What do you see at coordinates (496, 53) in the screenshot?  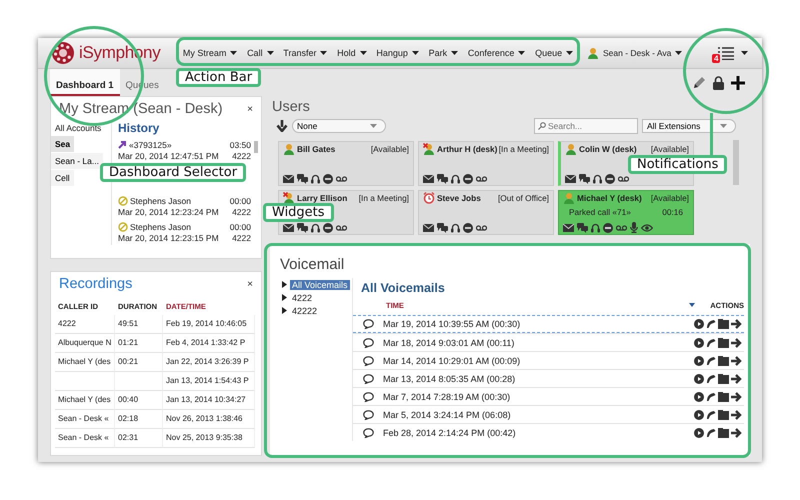 I see `menu-button: Conference` at bounding box center [496, 53].